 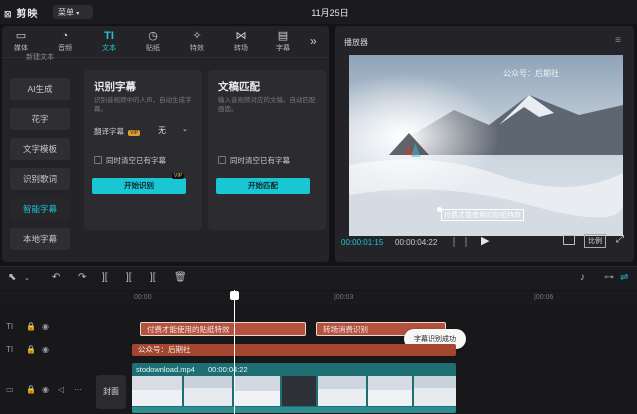 What do you see at coordinates (223, 329) in the screenshot?
I see `text-clip: 付费才能使用的贴纸特效` at bounding box center [223, 329].